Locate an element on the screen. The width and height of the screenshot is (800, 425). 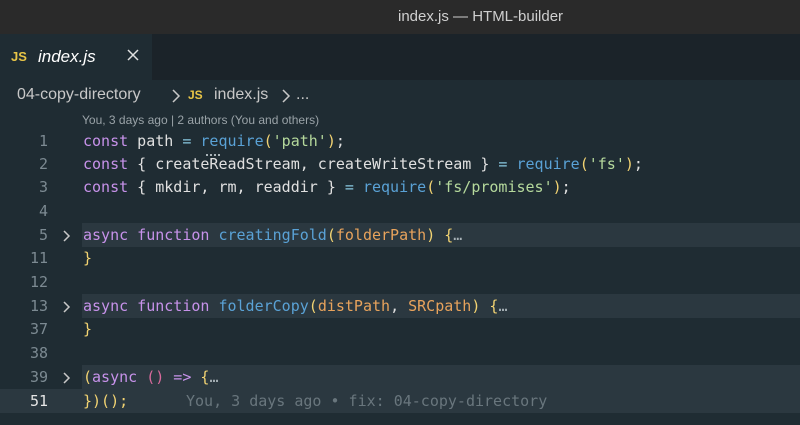
code-line: 1 const path = require('path'); is located at coordinates (400, 141).